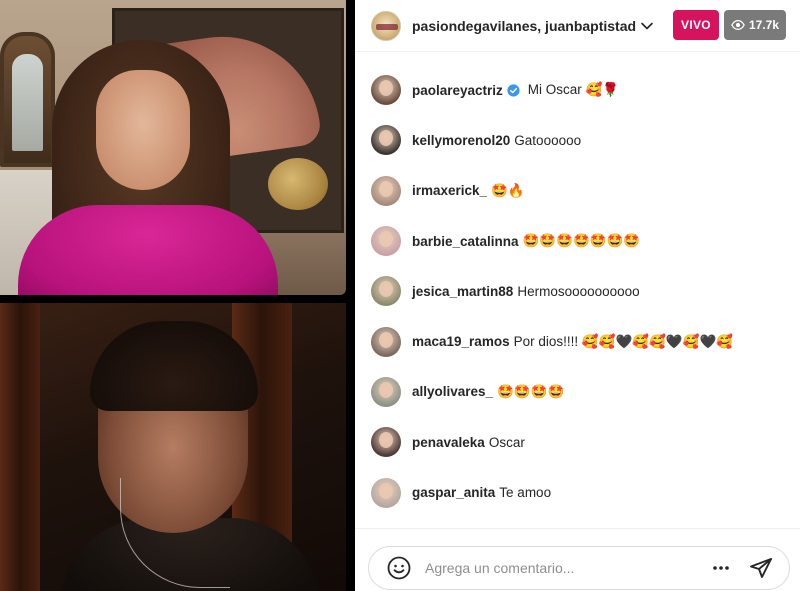 The image size is (800, 591). I want to click on background-mirror, so click(27, 99).